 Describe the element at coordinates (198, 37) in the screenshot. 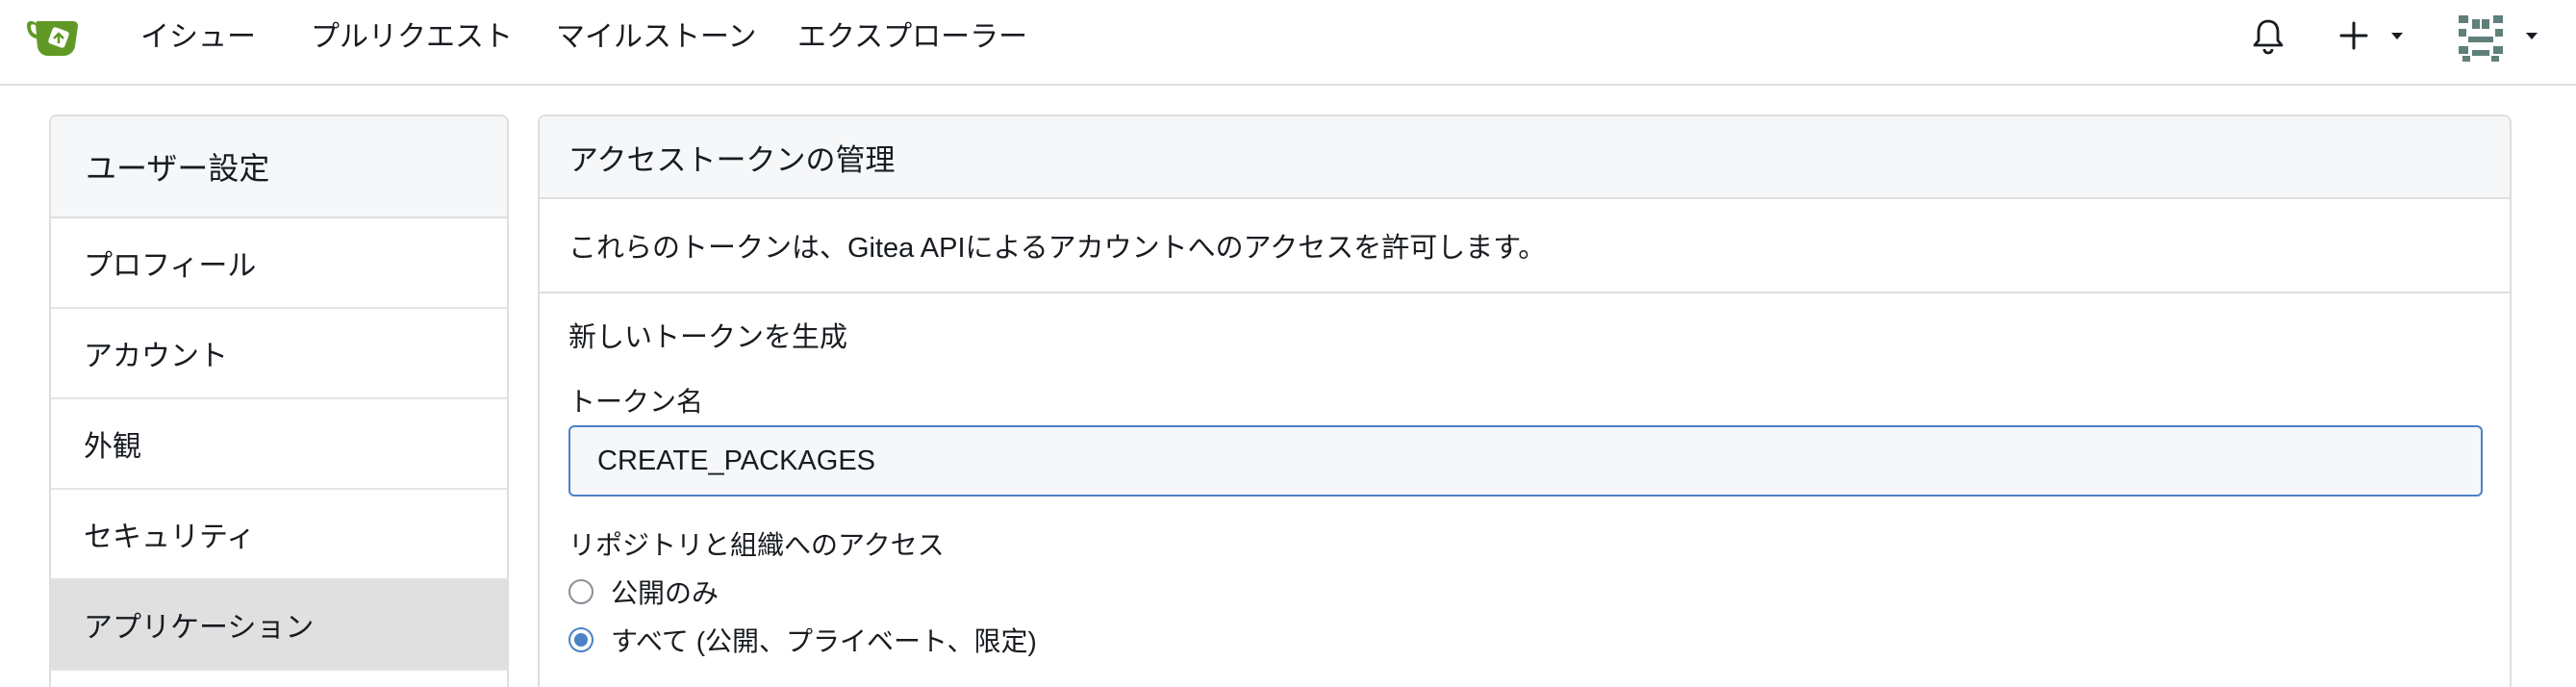

I see `nav-issues: イシュー` at that location.